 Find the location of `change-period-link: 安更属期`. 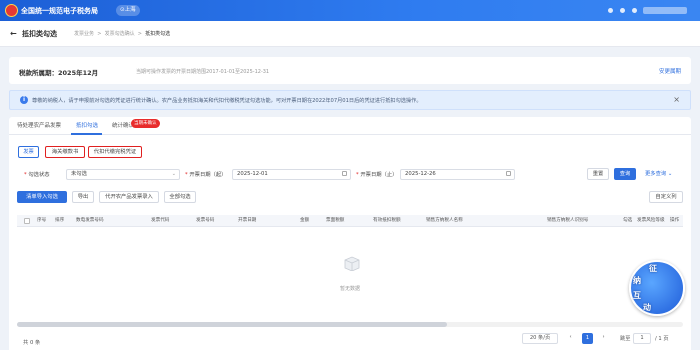

change-period-link: 安更属期 is located at coordinates (670, 71).